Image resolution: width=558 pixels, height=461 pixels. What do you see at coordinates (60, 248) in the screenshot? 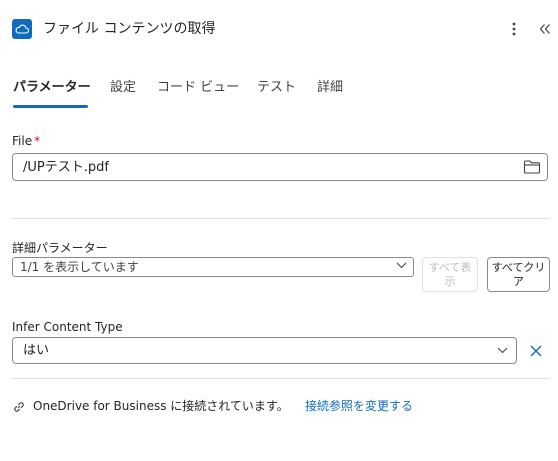
I see `advanced-params-label: 詳細パラメーター` at bounding box center [60, 248].